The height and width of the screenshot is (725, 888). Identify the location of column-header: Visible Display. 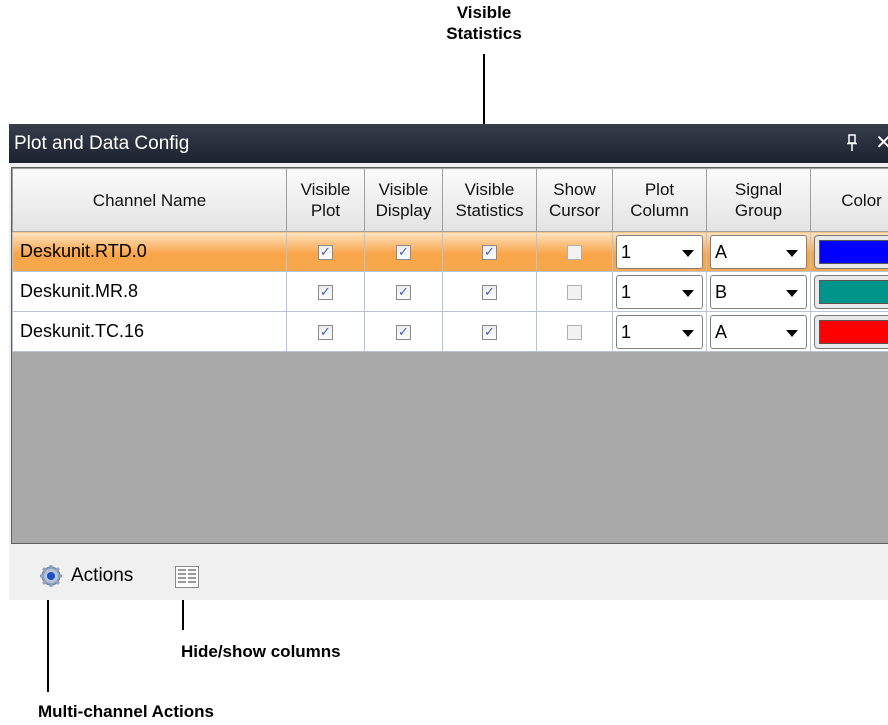
(403, 200).